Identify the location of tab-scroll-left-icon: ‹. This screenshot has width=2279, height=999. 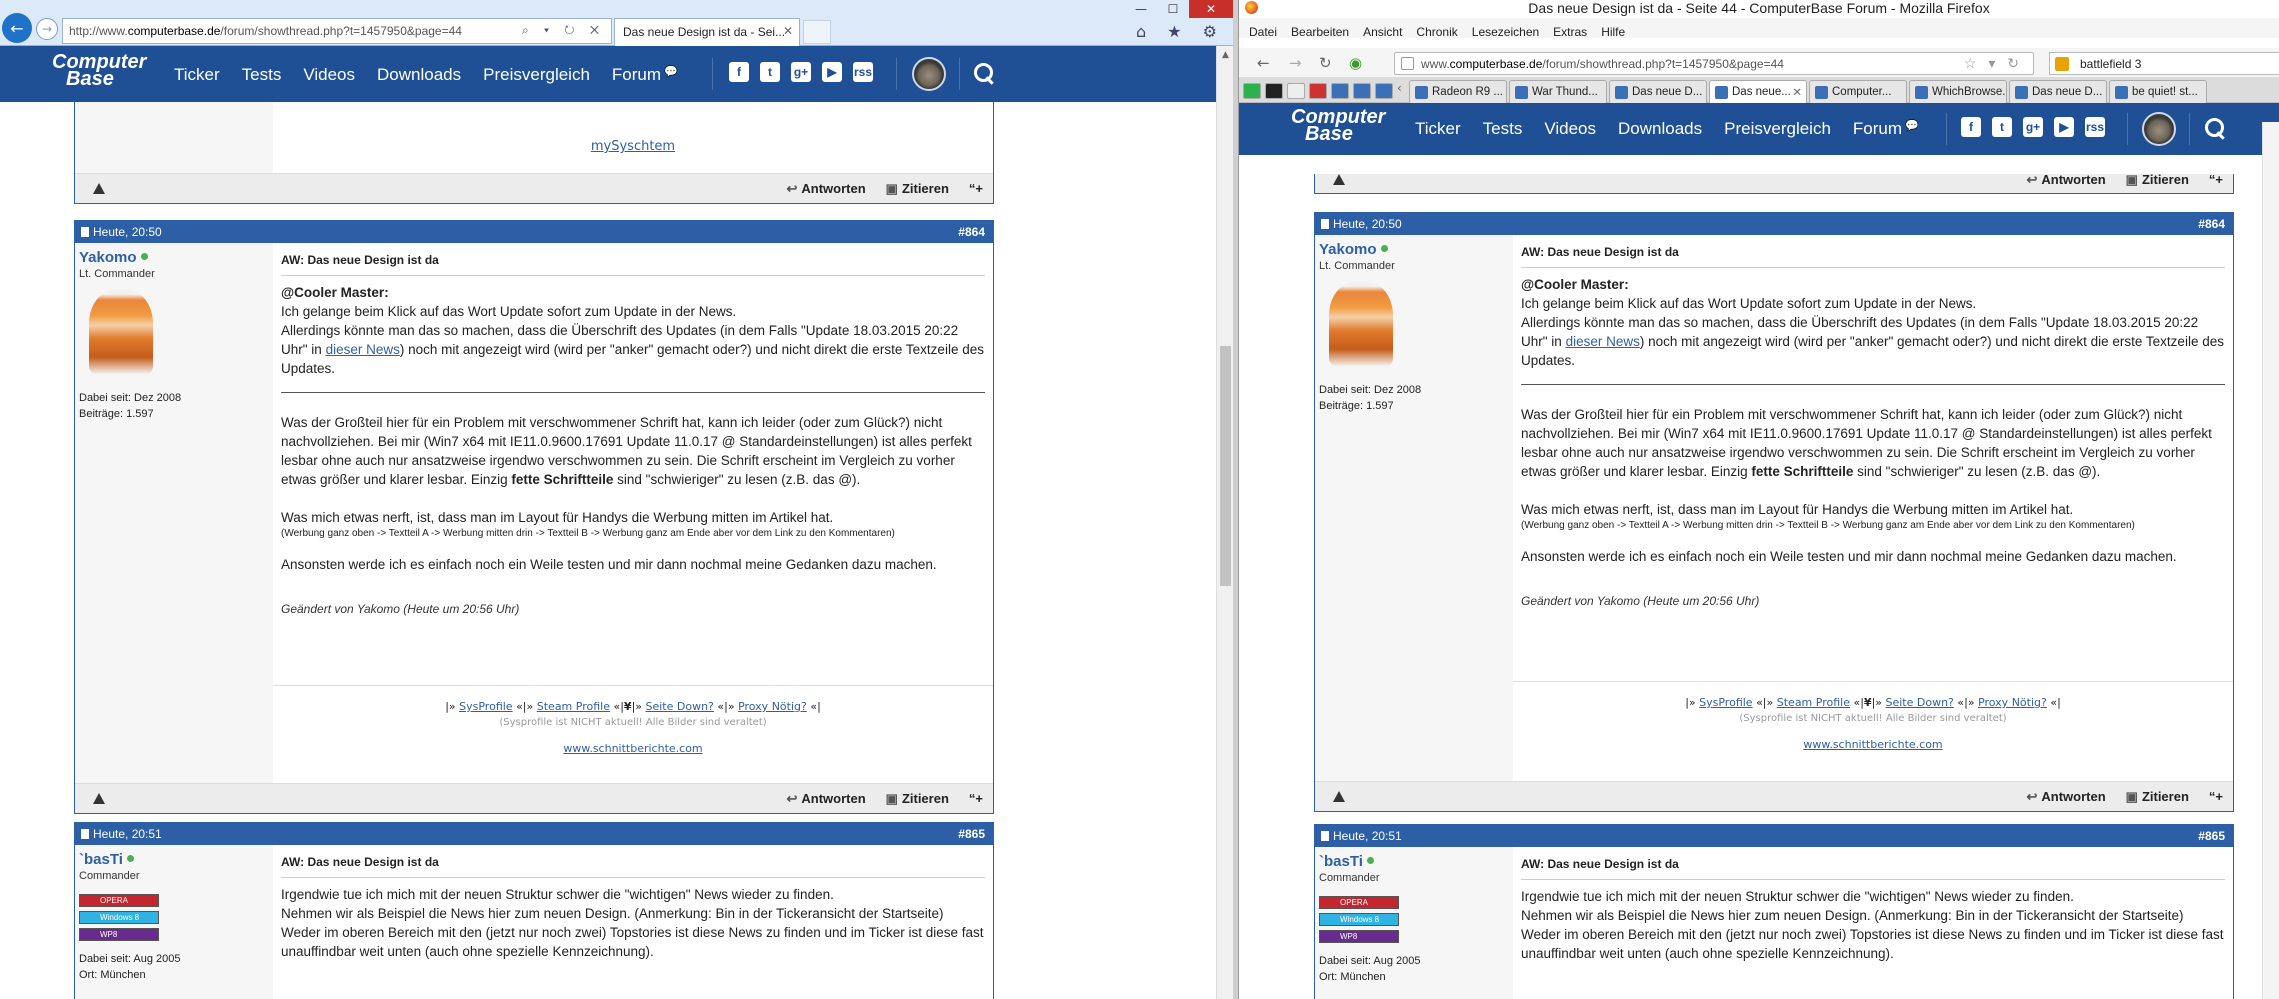
(1399, 88).